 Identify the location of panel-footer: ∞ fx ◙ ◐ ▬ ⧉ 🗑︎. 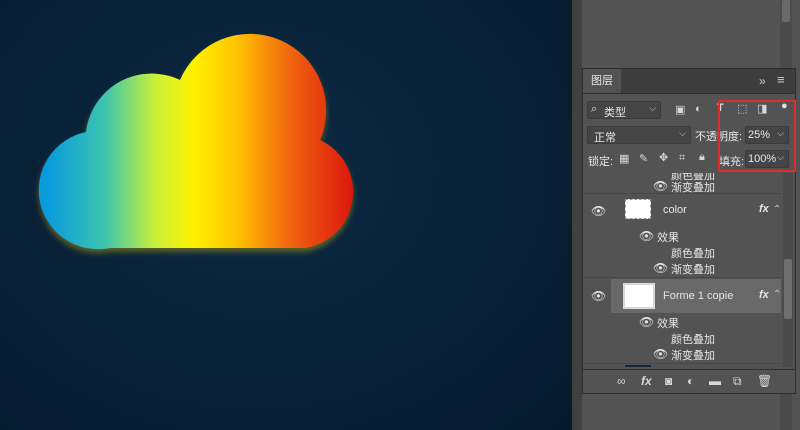
(689, 381).